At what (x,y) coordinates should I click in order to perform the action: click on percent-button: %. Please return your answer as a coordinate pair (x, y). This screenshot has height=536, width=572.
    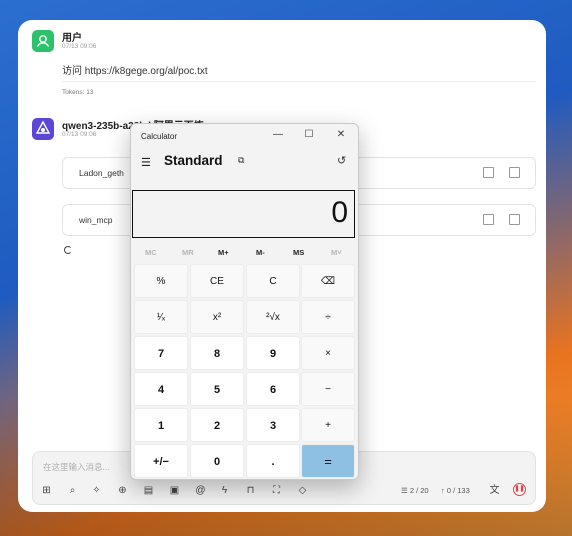
    Looking at the image, I should click on (161, 281).